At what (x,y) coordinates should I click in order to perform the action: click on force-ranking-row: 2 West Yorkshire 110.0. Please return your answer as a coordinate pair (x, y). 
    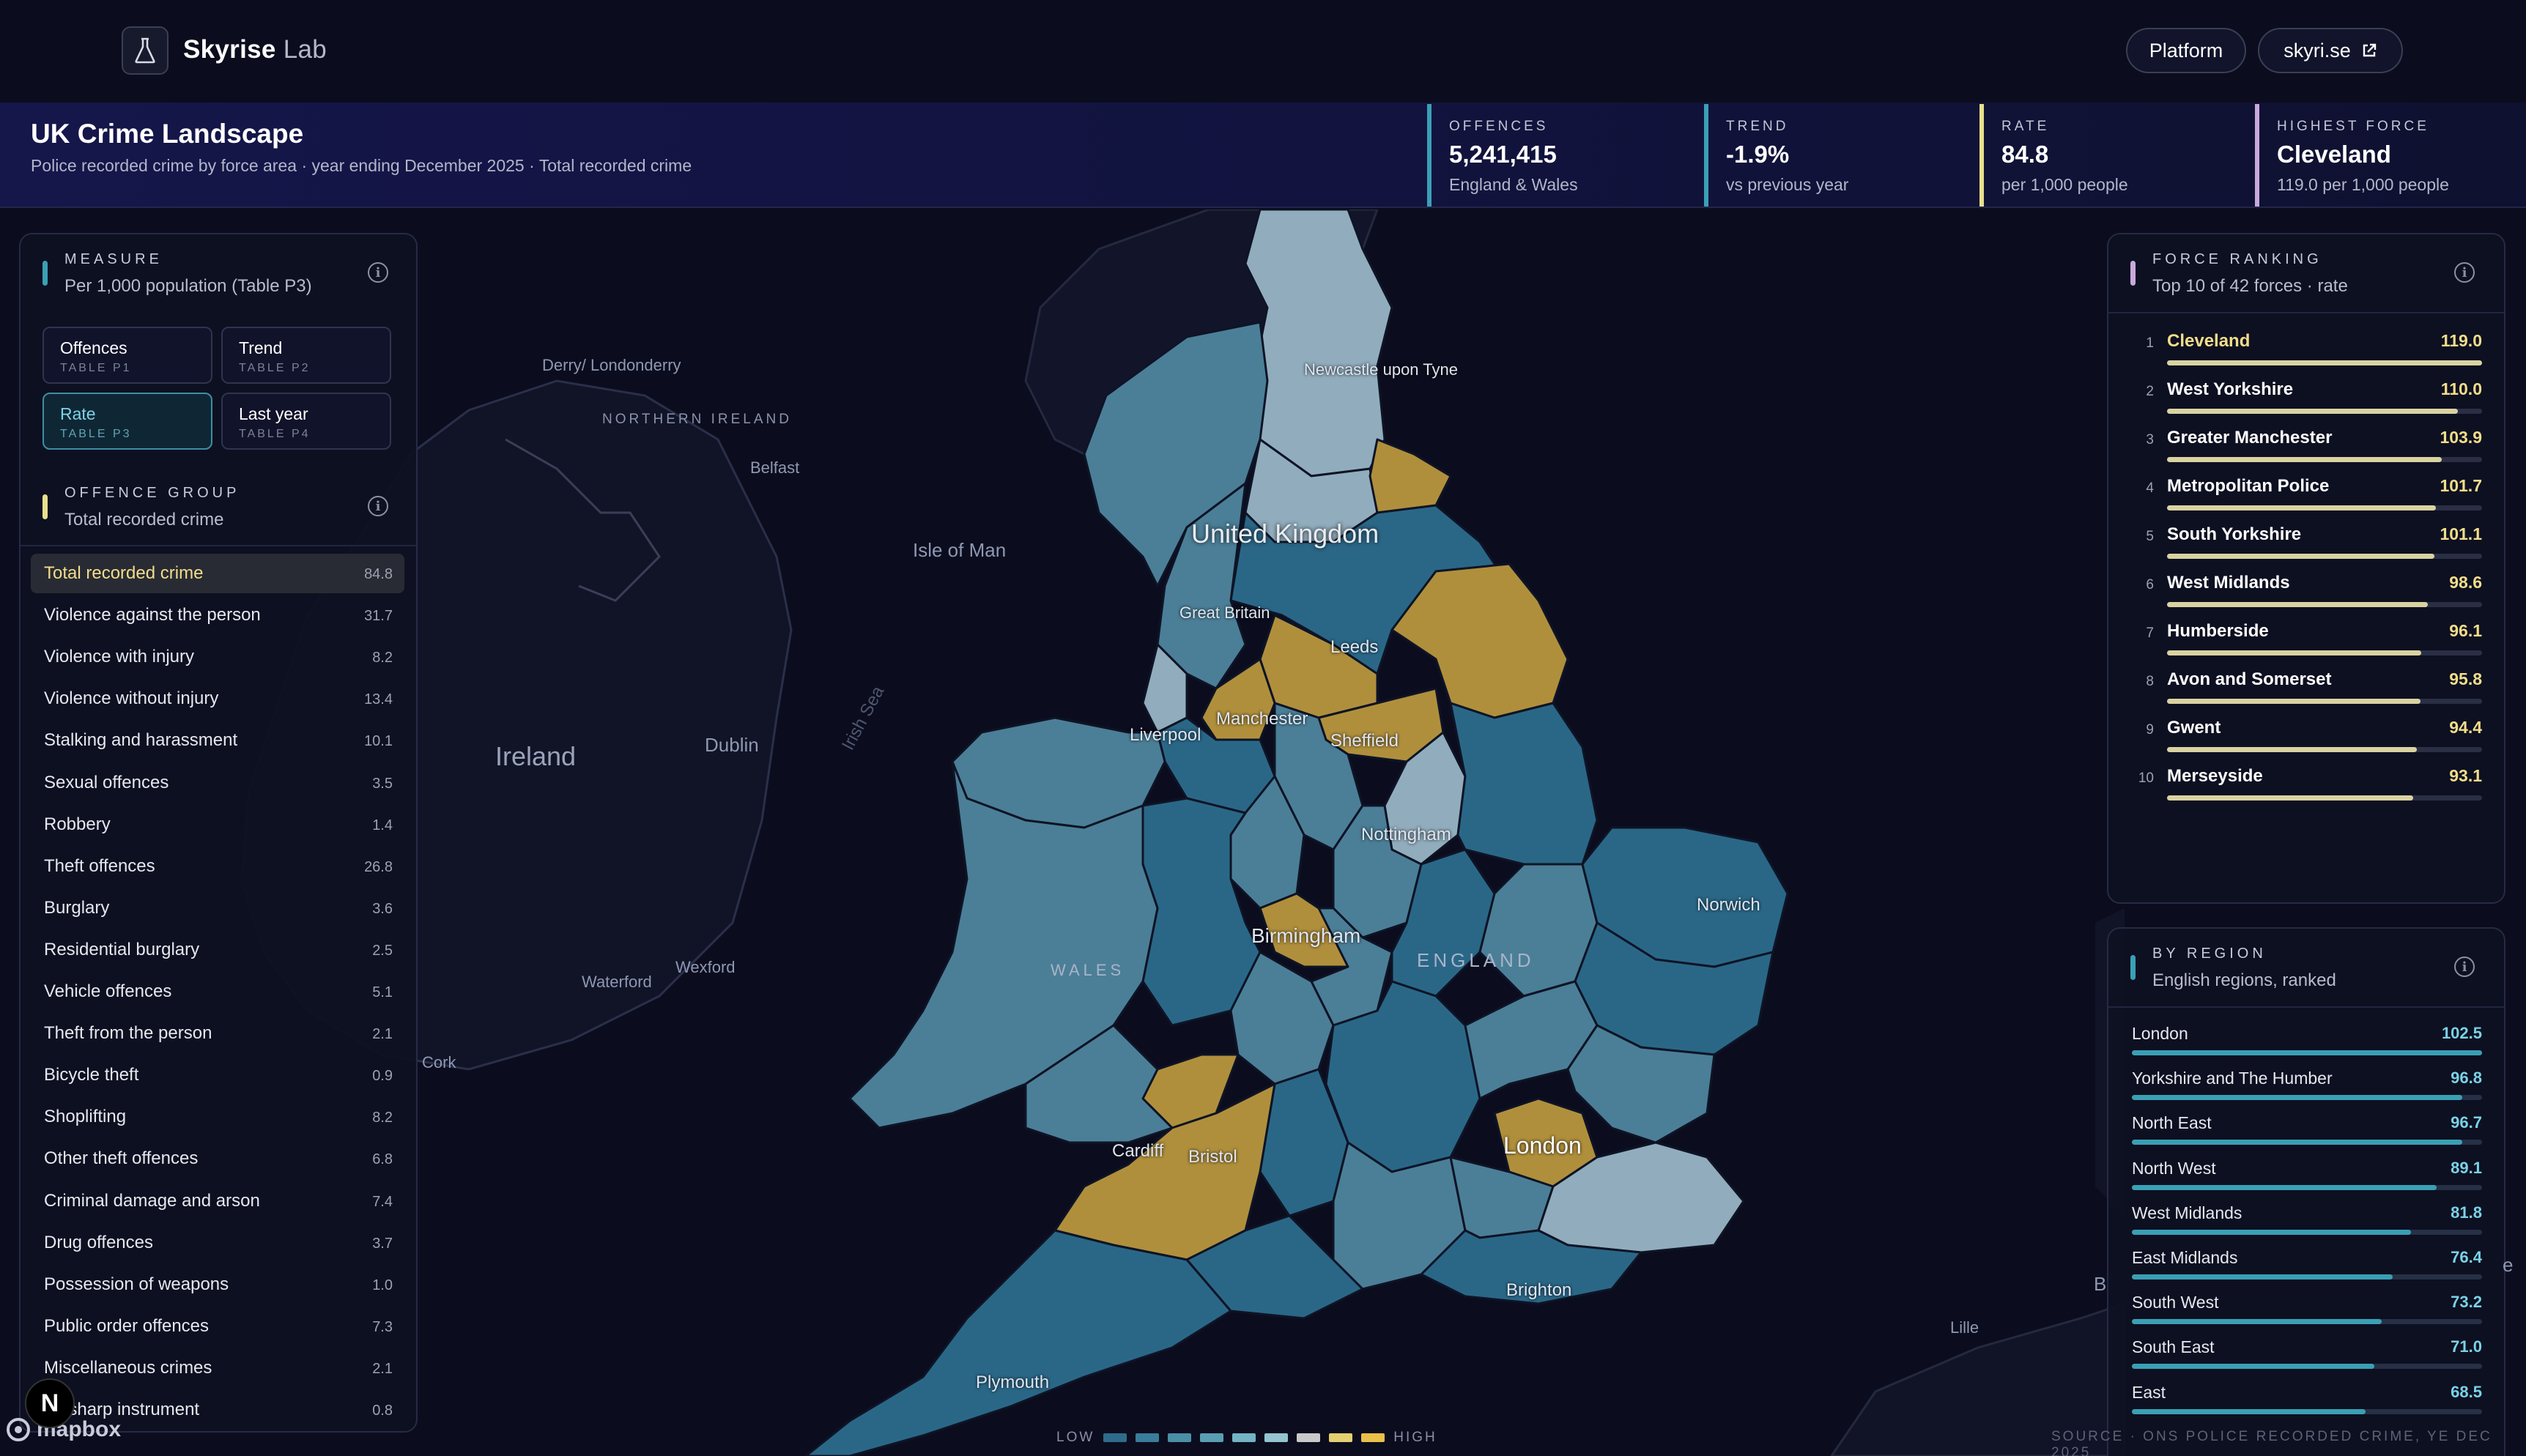
    Looking at the image, I should click on (2303, 394).